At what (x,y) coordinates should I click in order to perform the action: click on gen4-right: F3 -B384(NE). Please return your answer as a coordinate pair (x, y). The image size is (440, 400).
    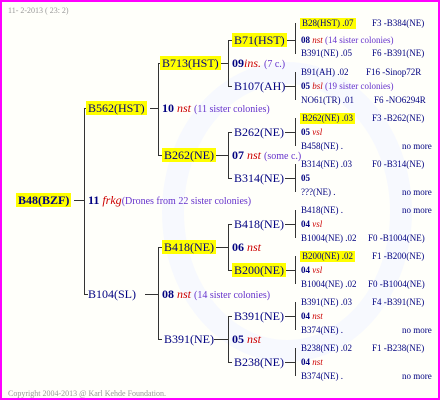
    Looking at the image, I should click on (398, 23).